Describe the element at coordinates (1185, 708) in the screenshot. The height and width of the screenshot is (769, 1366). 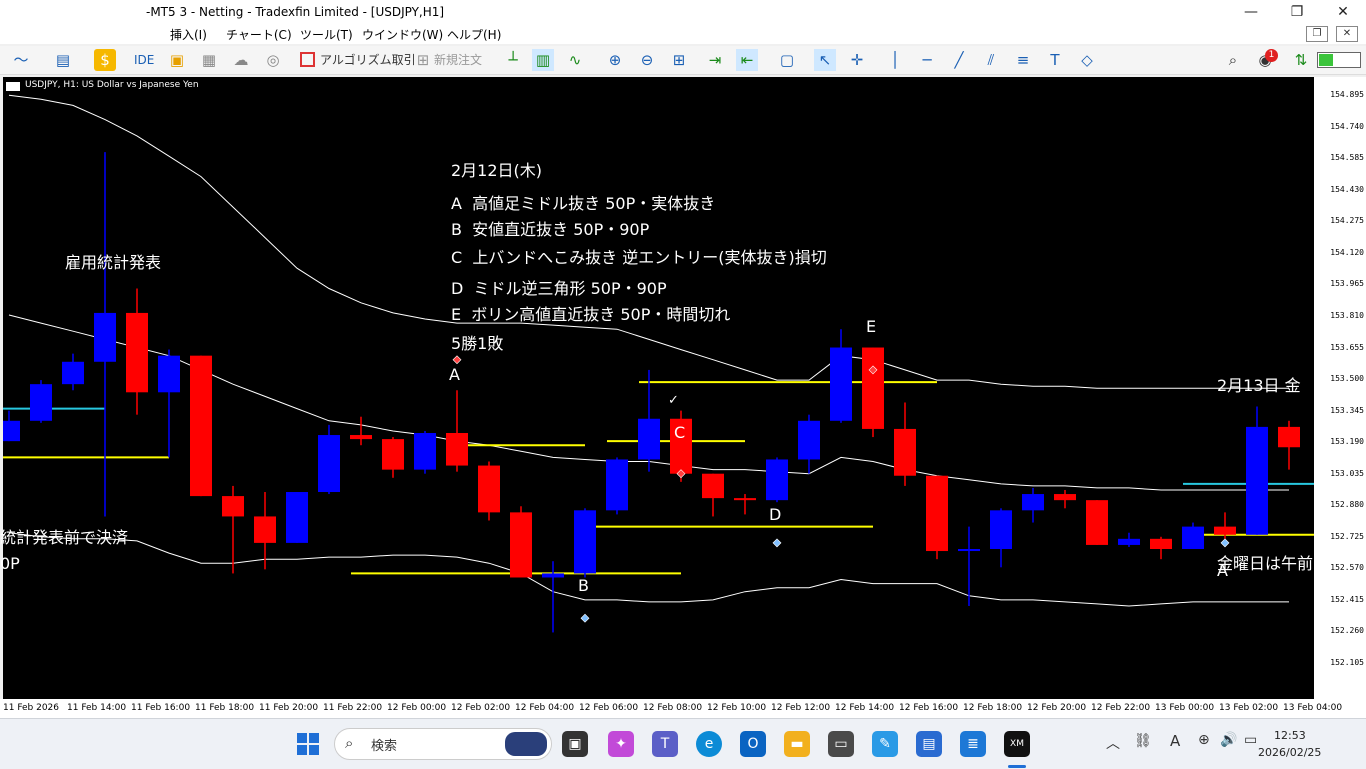
I see `time-tick-label: 13 Feb 00:00` at that location.